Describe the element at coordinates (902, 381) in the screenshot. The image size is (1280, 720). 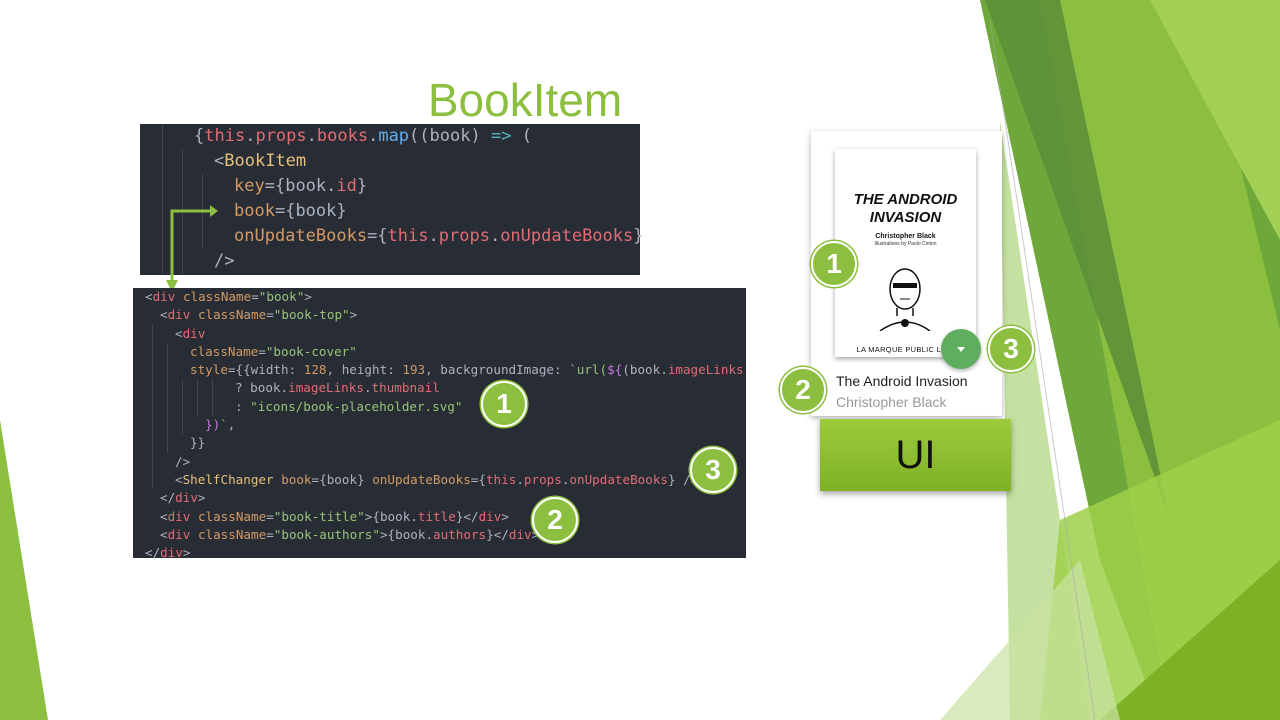
I see `book-title: The Android Invasion` at that location.